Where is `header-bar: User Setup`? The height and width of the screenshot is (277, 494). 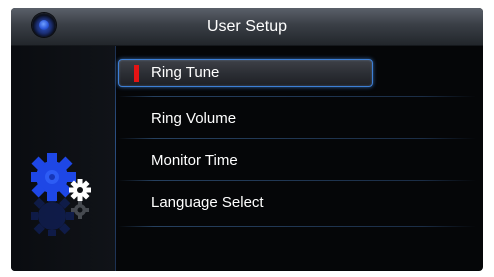
header-bar: User Setup is located at coordinates (247, 27).